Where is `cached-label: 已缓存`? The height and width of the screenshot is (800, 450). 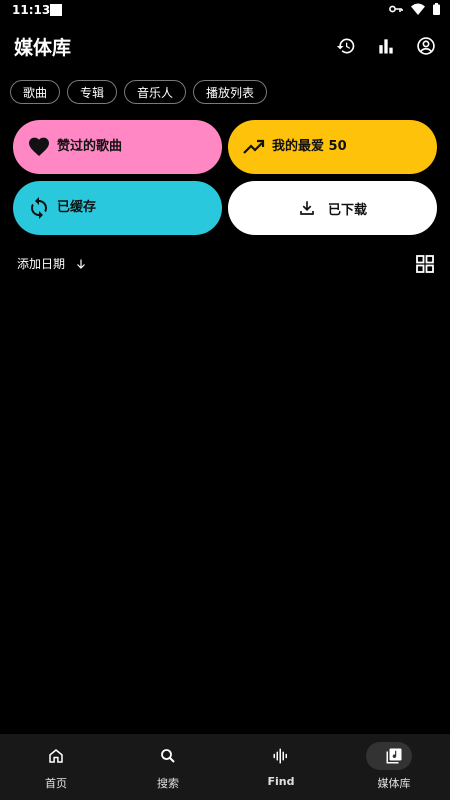
cached-label: 已缓存 is located at coordinates (77, 207).